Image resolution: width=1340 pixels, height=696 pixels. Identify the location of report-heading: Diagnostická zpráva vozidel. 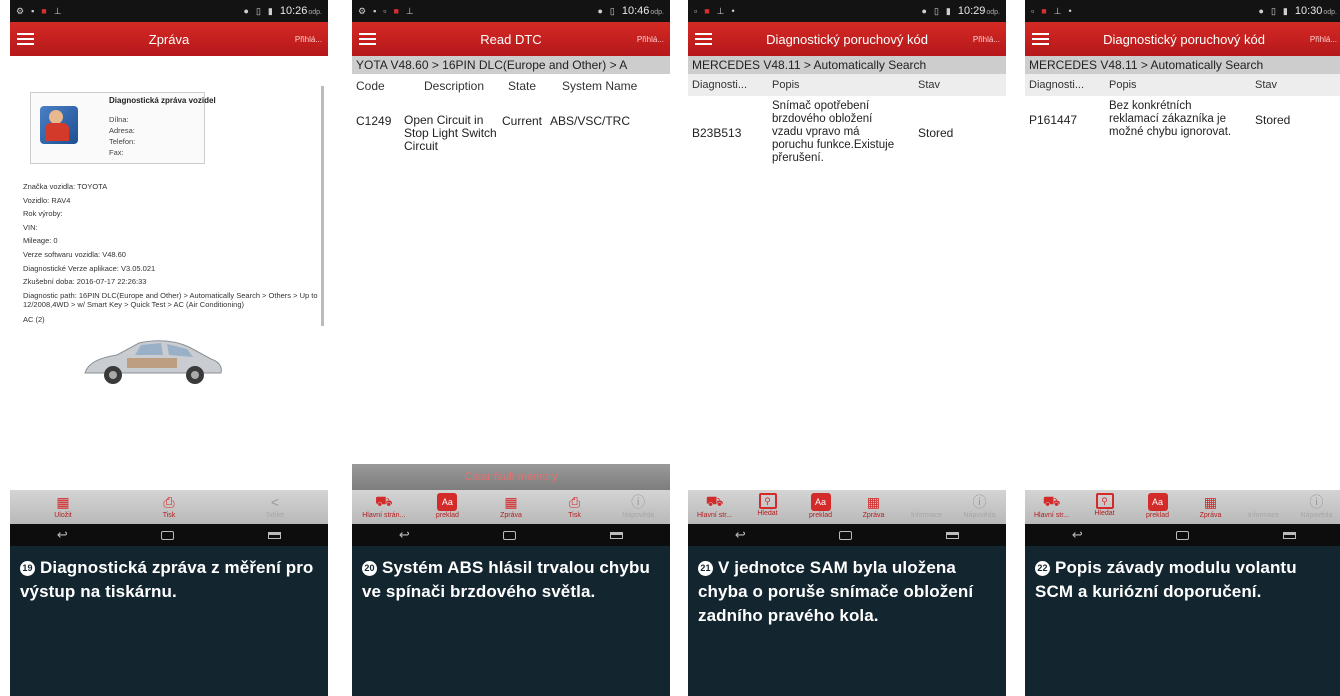
(162, 100).